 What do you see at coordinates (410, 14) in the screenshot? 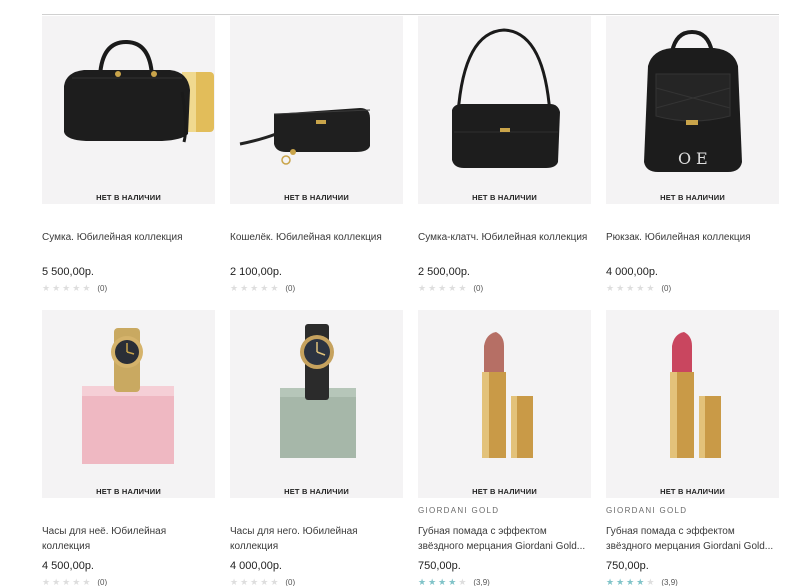
I see `top-divider` at bounding box center [410, 14].